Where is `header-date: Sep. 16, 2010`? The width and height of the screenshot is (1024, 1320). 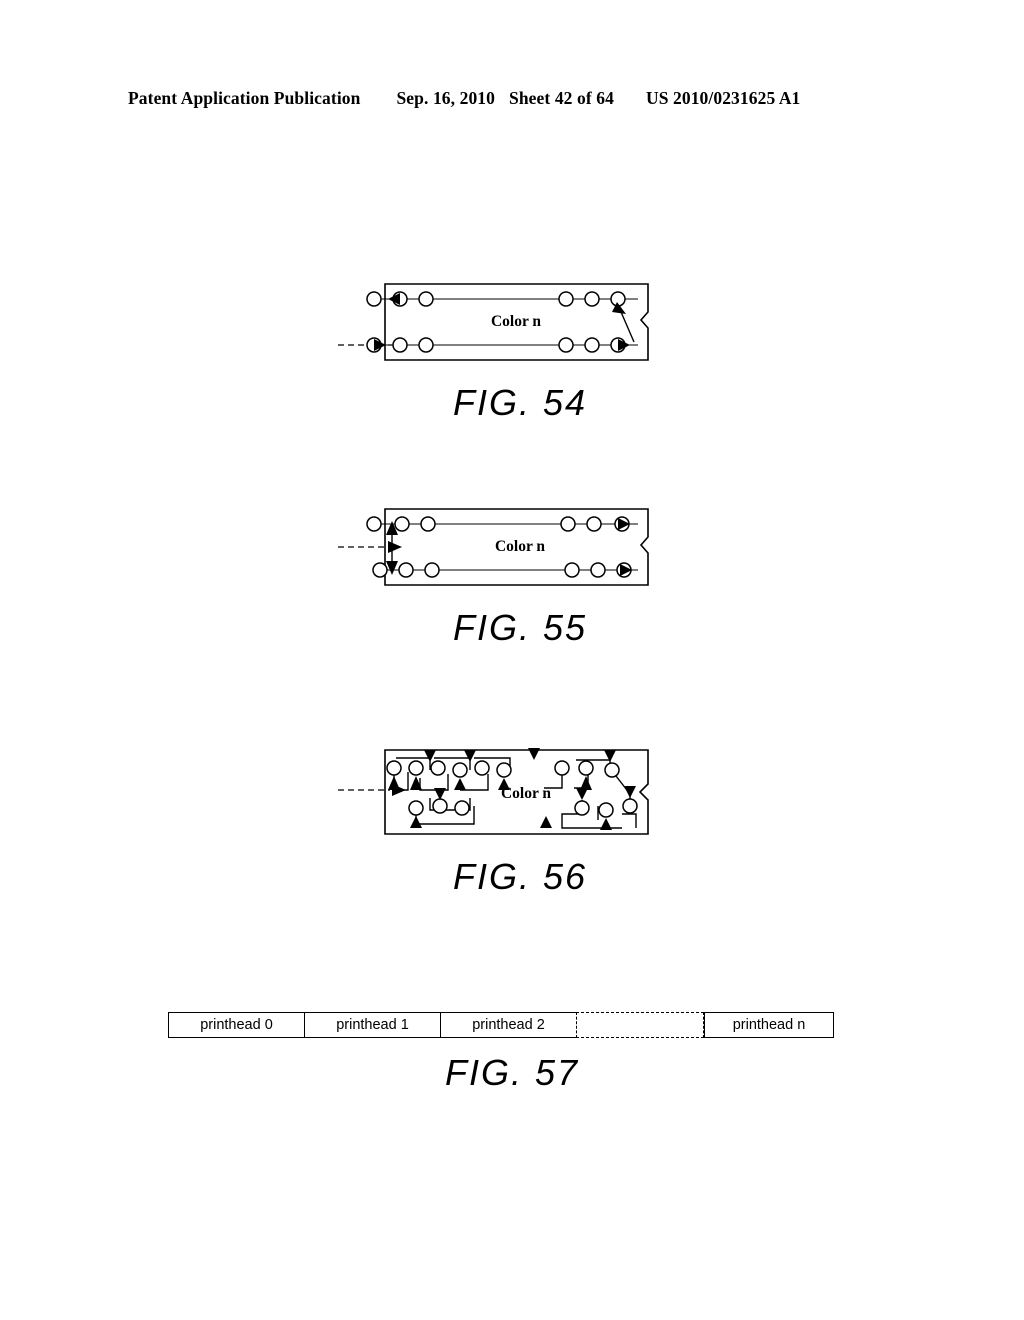
header-date: Sep. 16, 2010 is located at coordinates (446, 98).